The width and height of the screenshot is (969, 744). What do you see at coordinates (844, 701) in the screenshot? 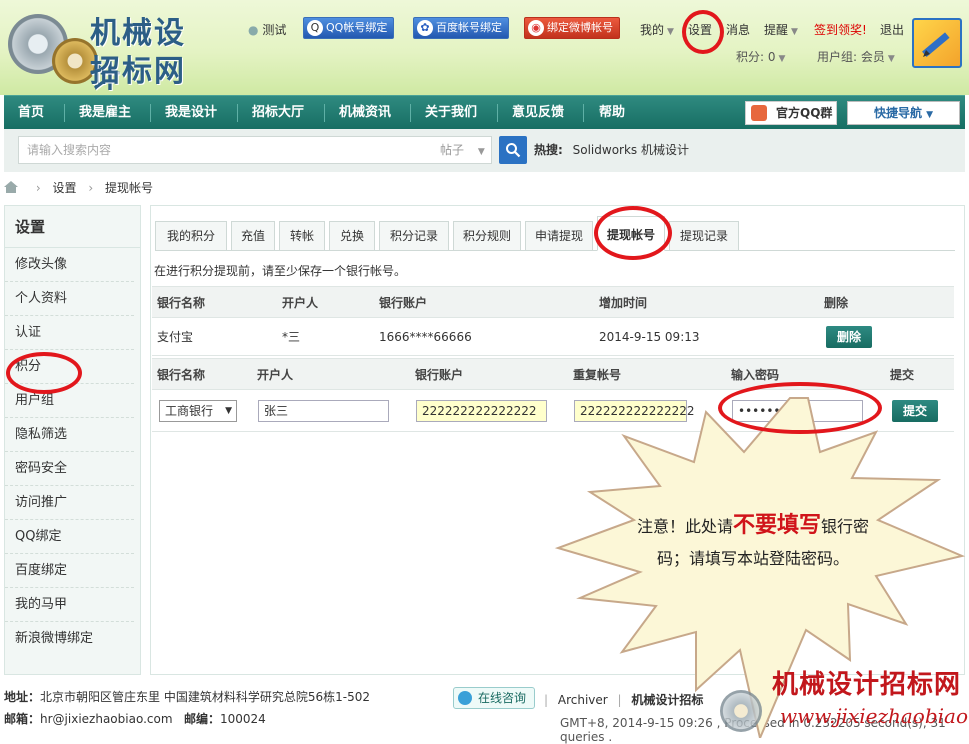
I see `site-watermark: 机械设计招标网 www.jixiezhaobiao.com` at bounding box center [844, 701].